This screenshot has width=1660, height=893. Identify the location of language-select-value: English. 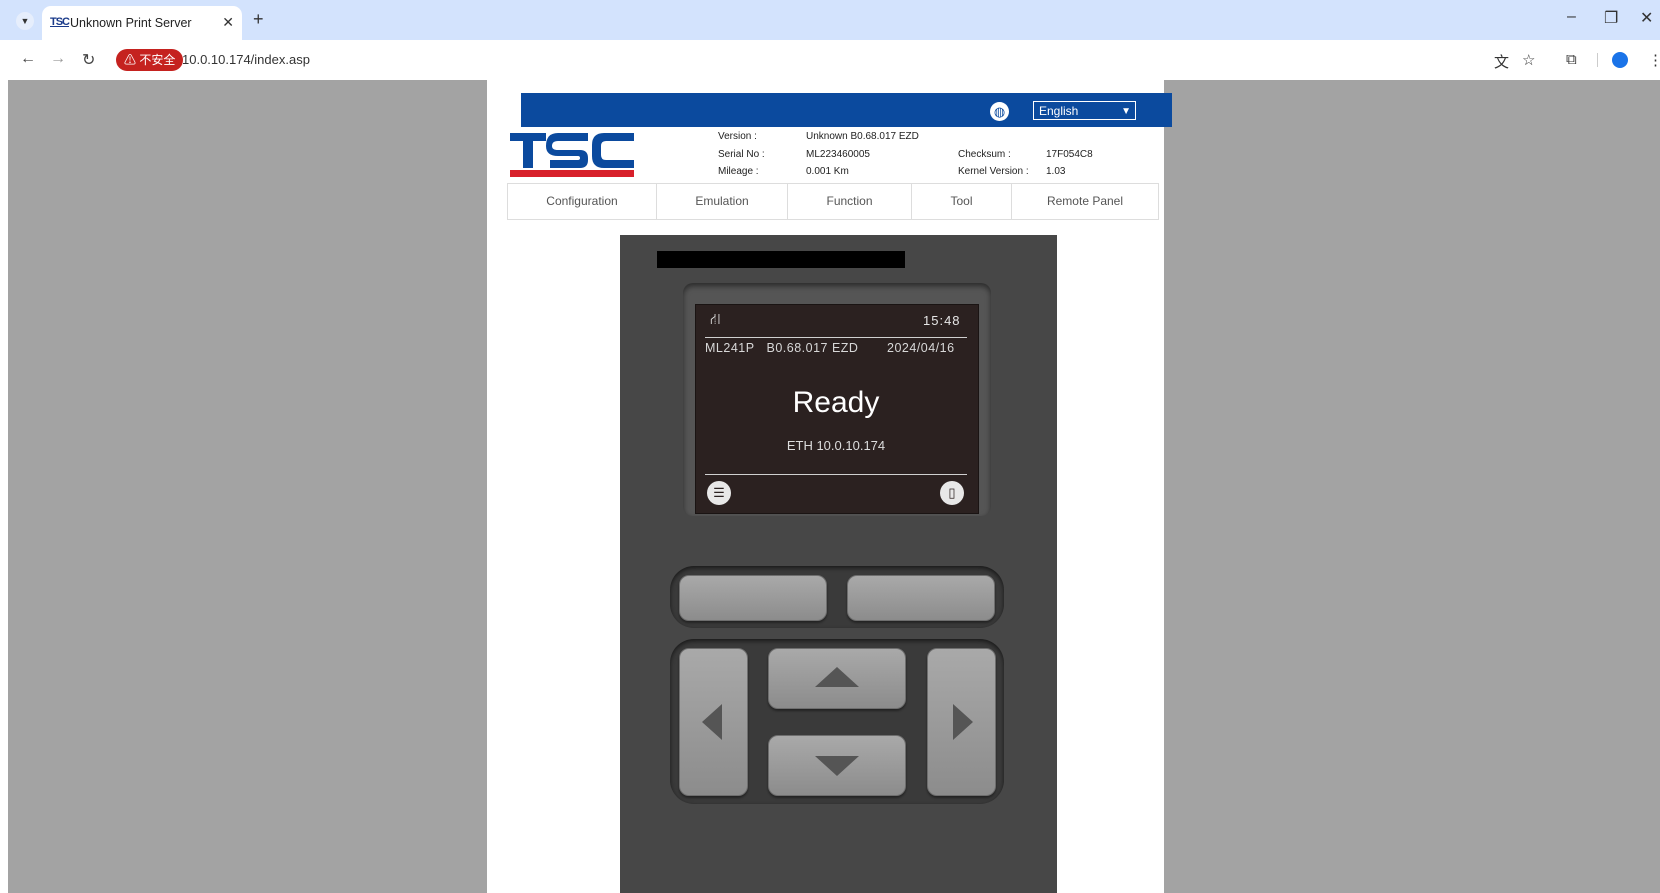
(1059, 111).